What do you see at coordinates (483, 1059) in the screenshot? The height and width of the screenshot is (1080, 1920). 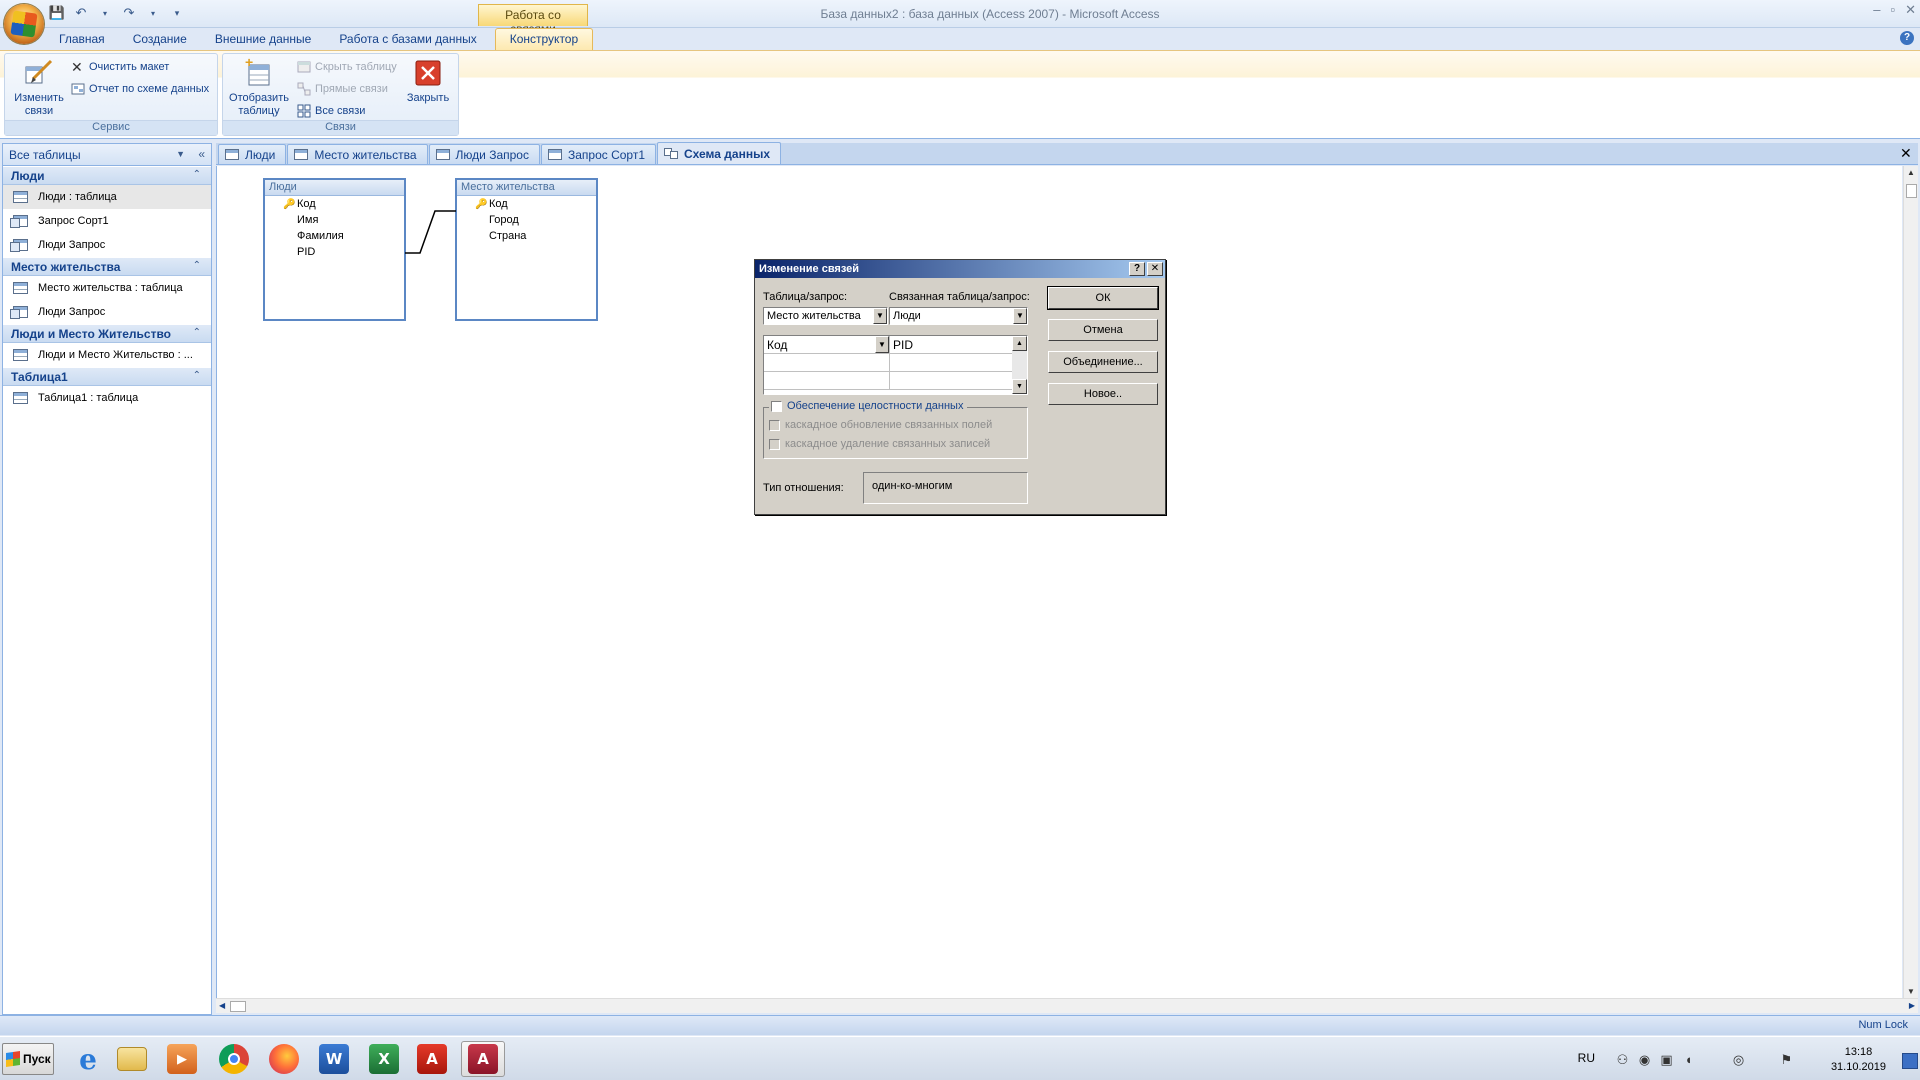 I see `taskbar-app-access: A` at bounding box center [483, 1059].